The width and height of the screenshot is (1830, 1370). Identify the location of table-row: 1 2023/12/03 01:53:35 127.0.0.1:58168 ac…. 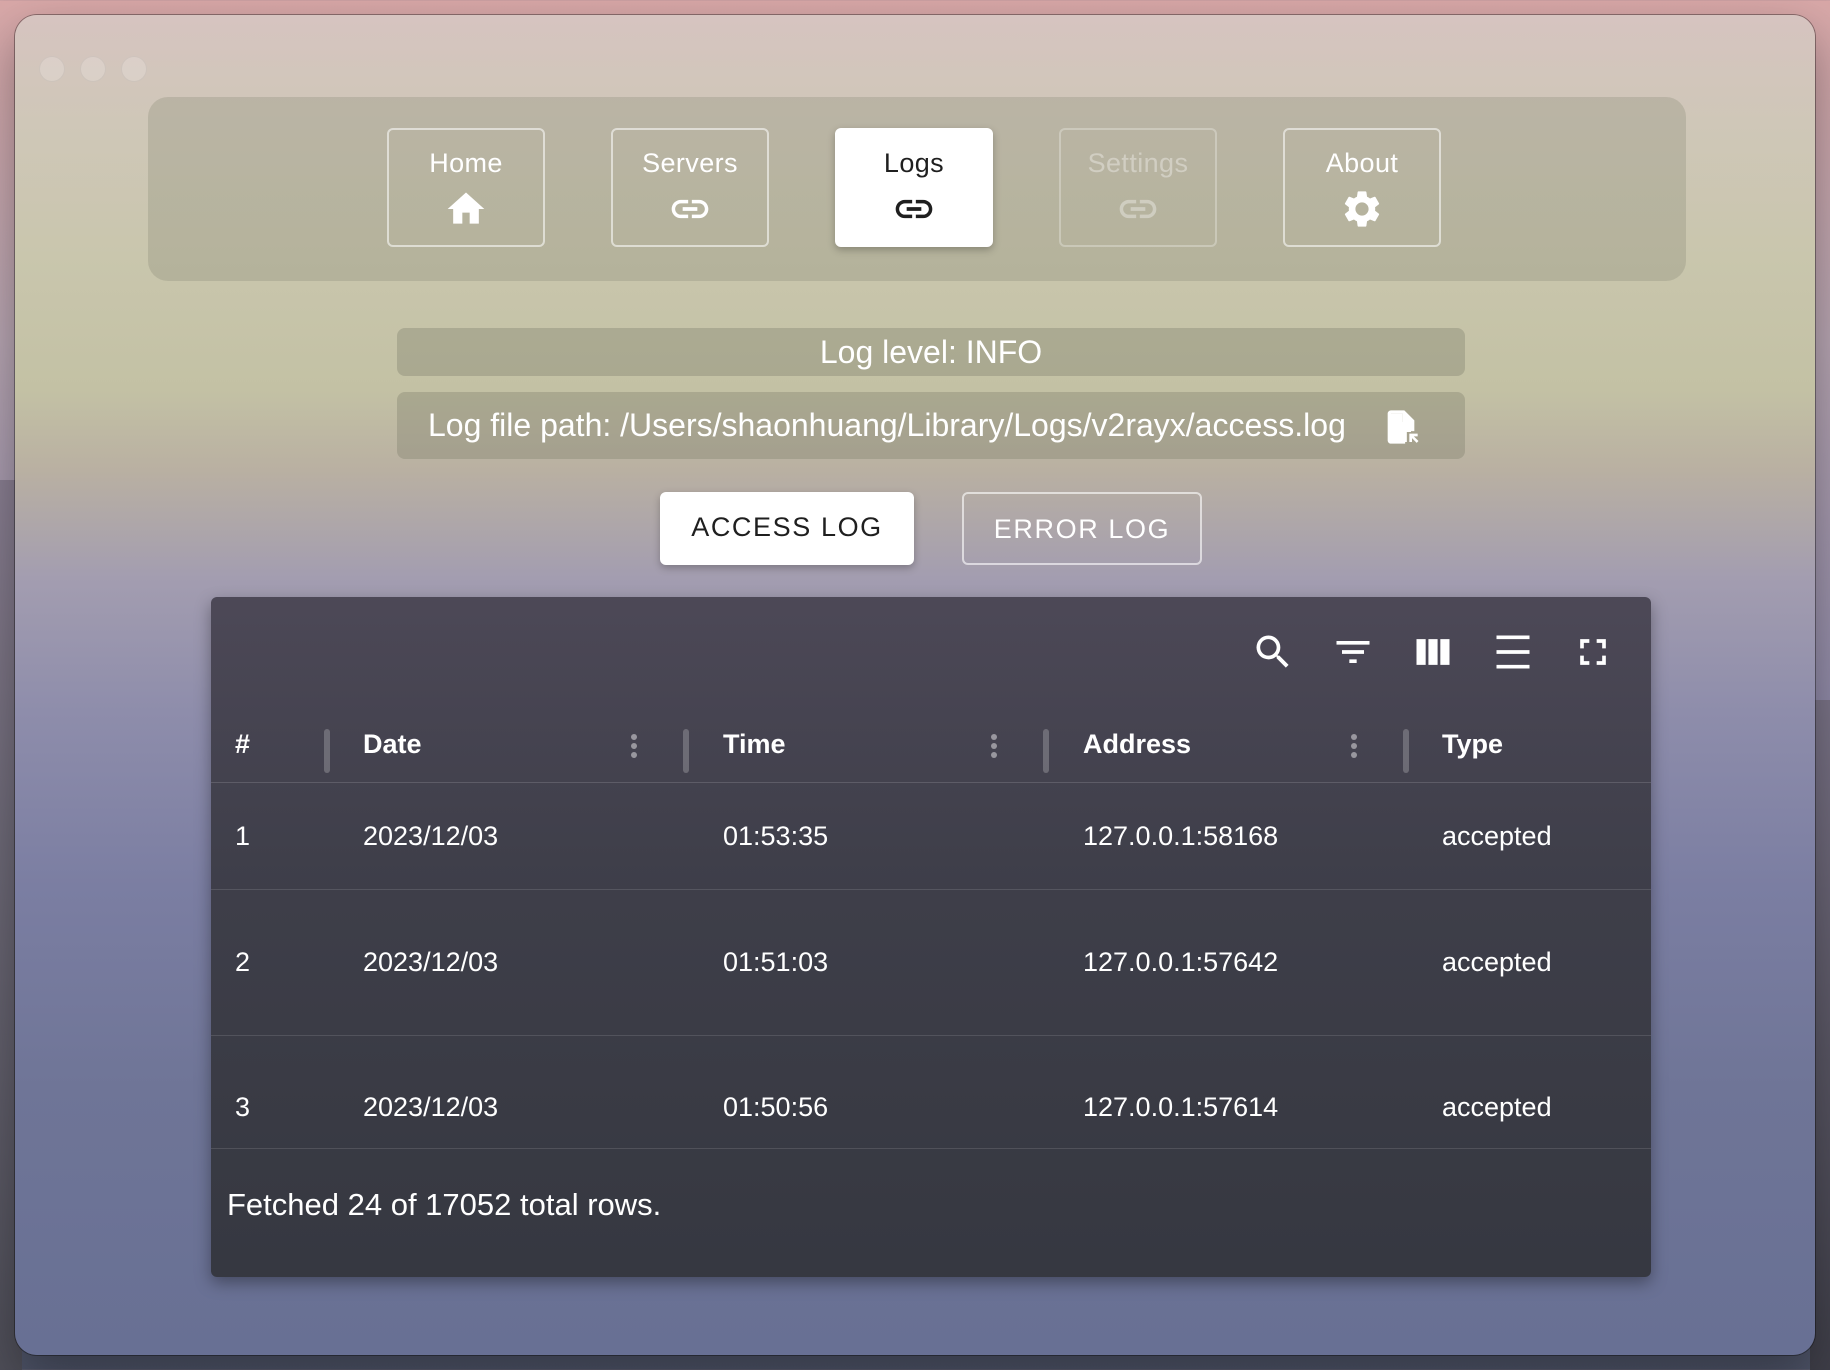
(931, 836).